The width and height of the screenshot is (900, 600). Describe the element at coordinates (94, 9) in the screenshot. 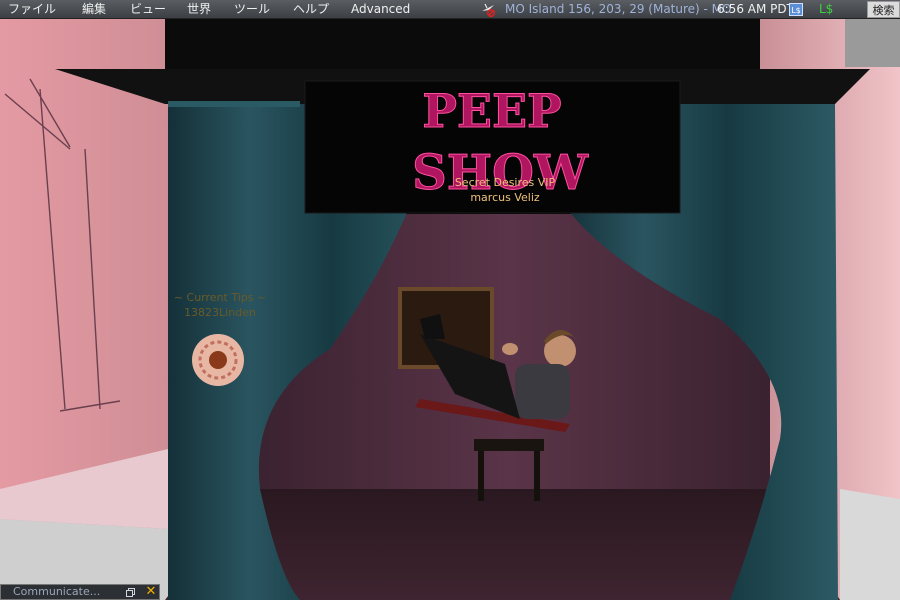

I see `menu-edit: 編集` at that location.